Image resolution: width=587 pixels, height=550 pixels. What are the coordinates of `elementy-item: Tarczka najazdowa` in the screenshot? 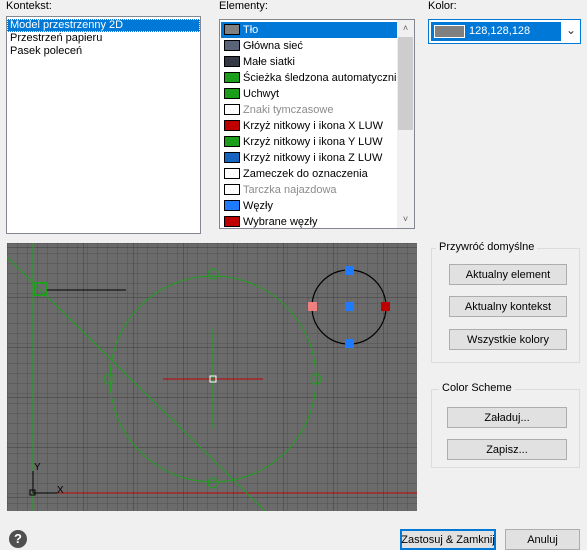 It's located at (309, 190).